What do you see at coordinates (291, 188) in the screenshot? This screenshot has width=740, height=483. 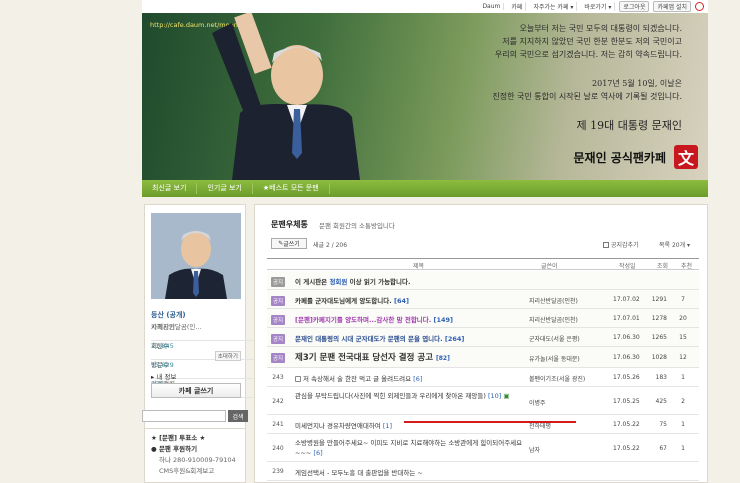 I see `nav-best: ★베스트 모든 문팬` at bounding box center [291, 188].